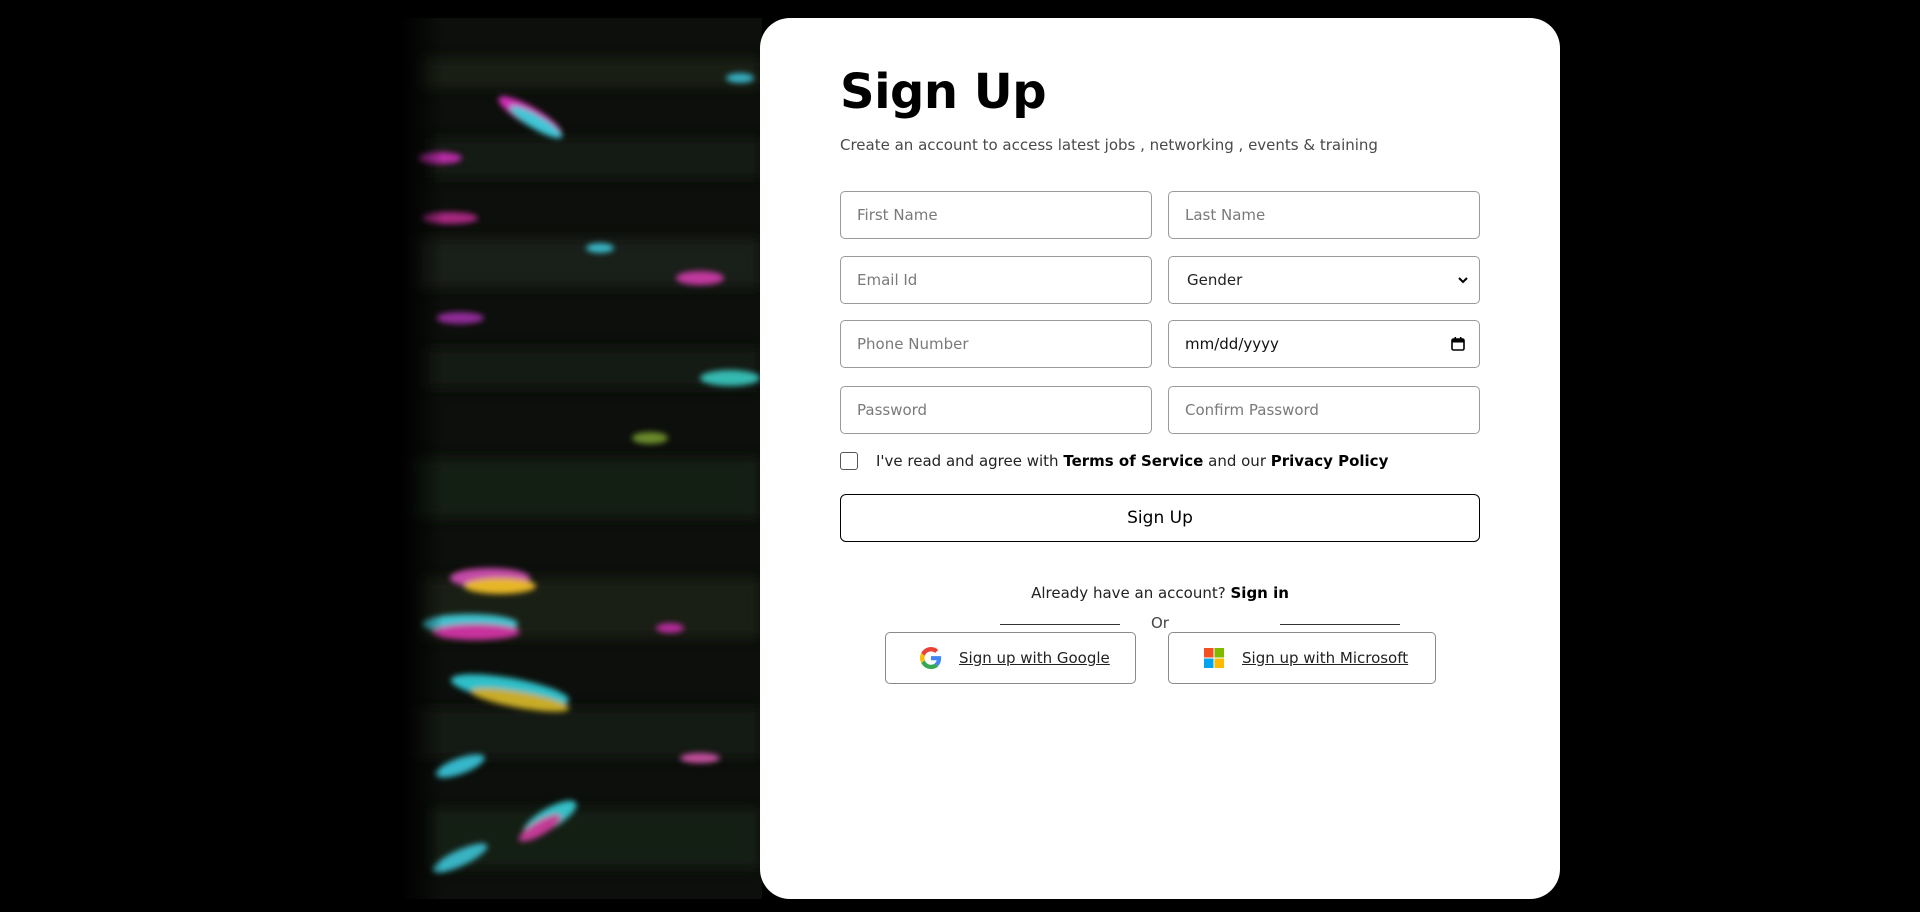 The height and width of the screenshot is (912, 1920). What do you see at coordinates (1324, 280) in the screenshot?
I see `gender-select: Gender` at bounding box center [1324, 280].